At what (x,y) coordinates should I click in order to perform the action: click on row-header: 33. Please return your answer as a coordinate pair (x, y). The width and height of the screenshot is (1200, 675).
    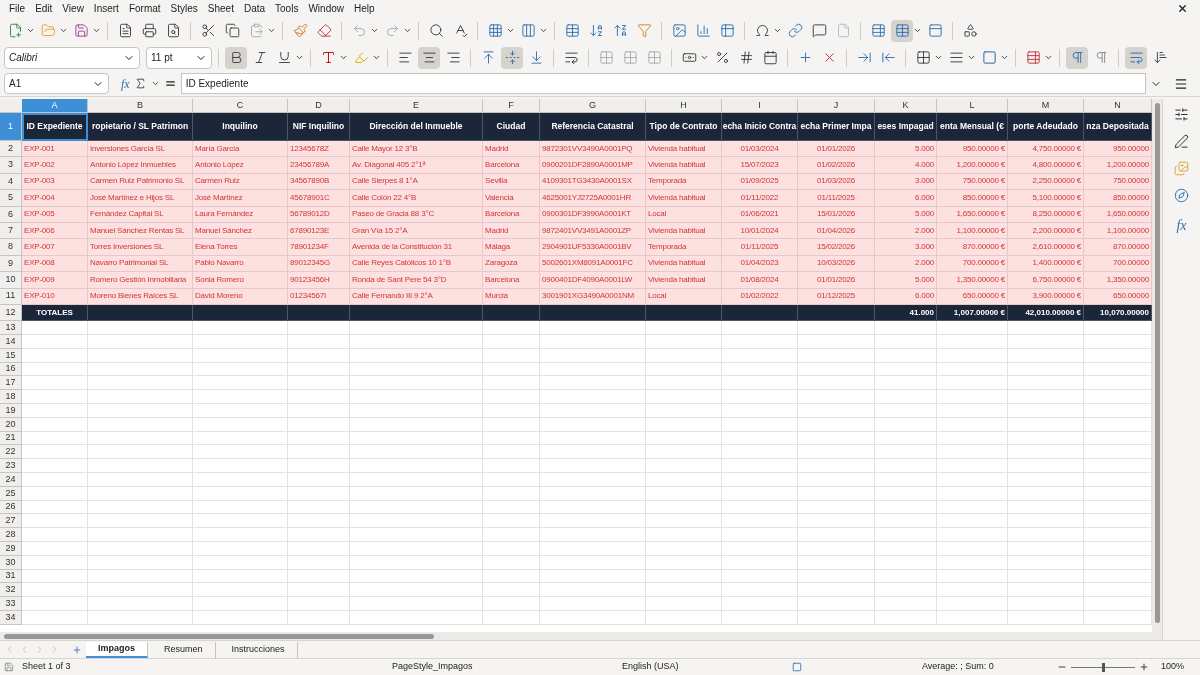
    Looking at the image, I should click on (11, 604).